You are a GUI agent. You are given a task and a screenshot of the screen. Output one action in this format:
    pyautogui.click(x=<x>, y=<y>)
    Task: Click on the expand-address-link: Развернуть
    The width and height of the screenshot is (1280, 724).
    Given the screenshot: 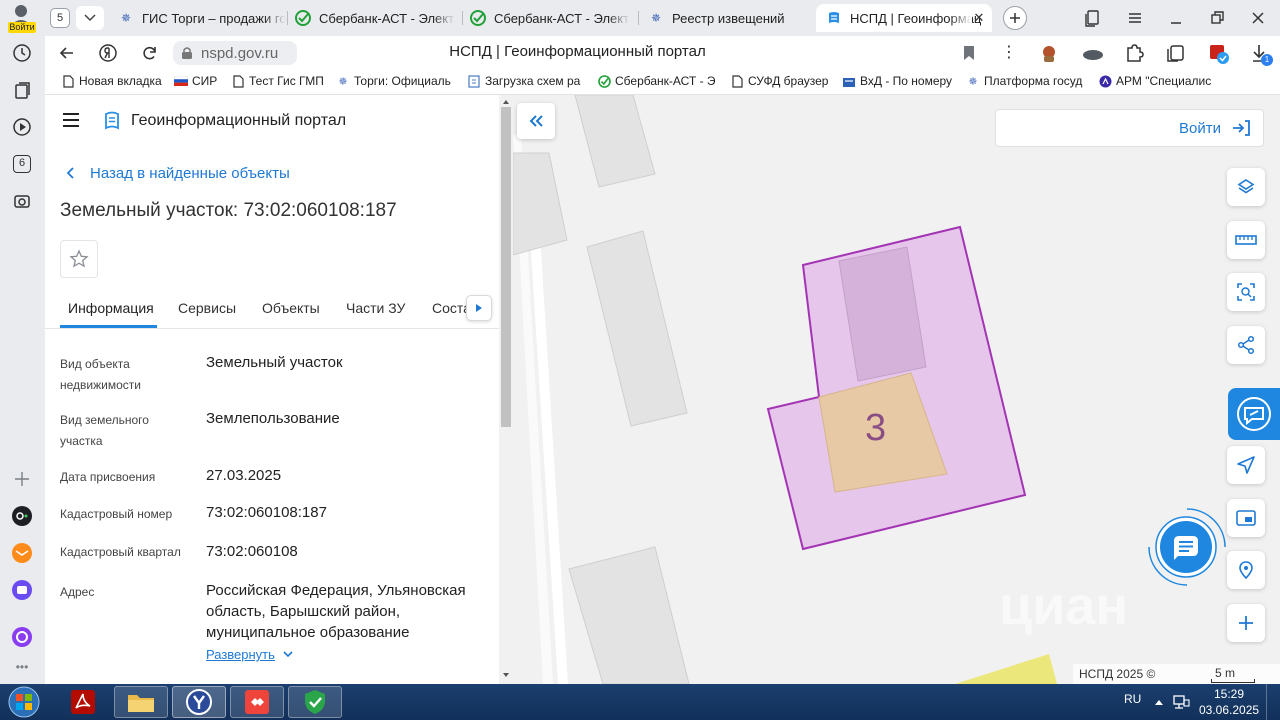 What is the action you would take?
    pyautogui.click(x=249, y=654)
    